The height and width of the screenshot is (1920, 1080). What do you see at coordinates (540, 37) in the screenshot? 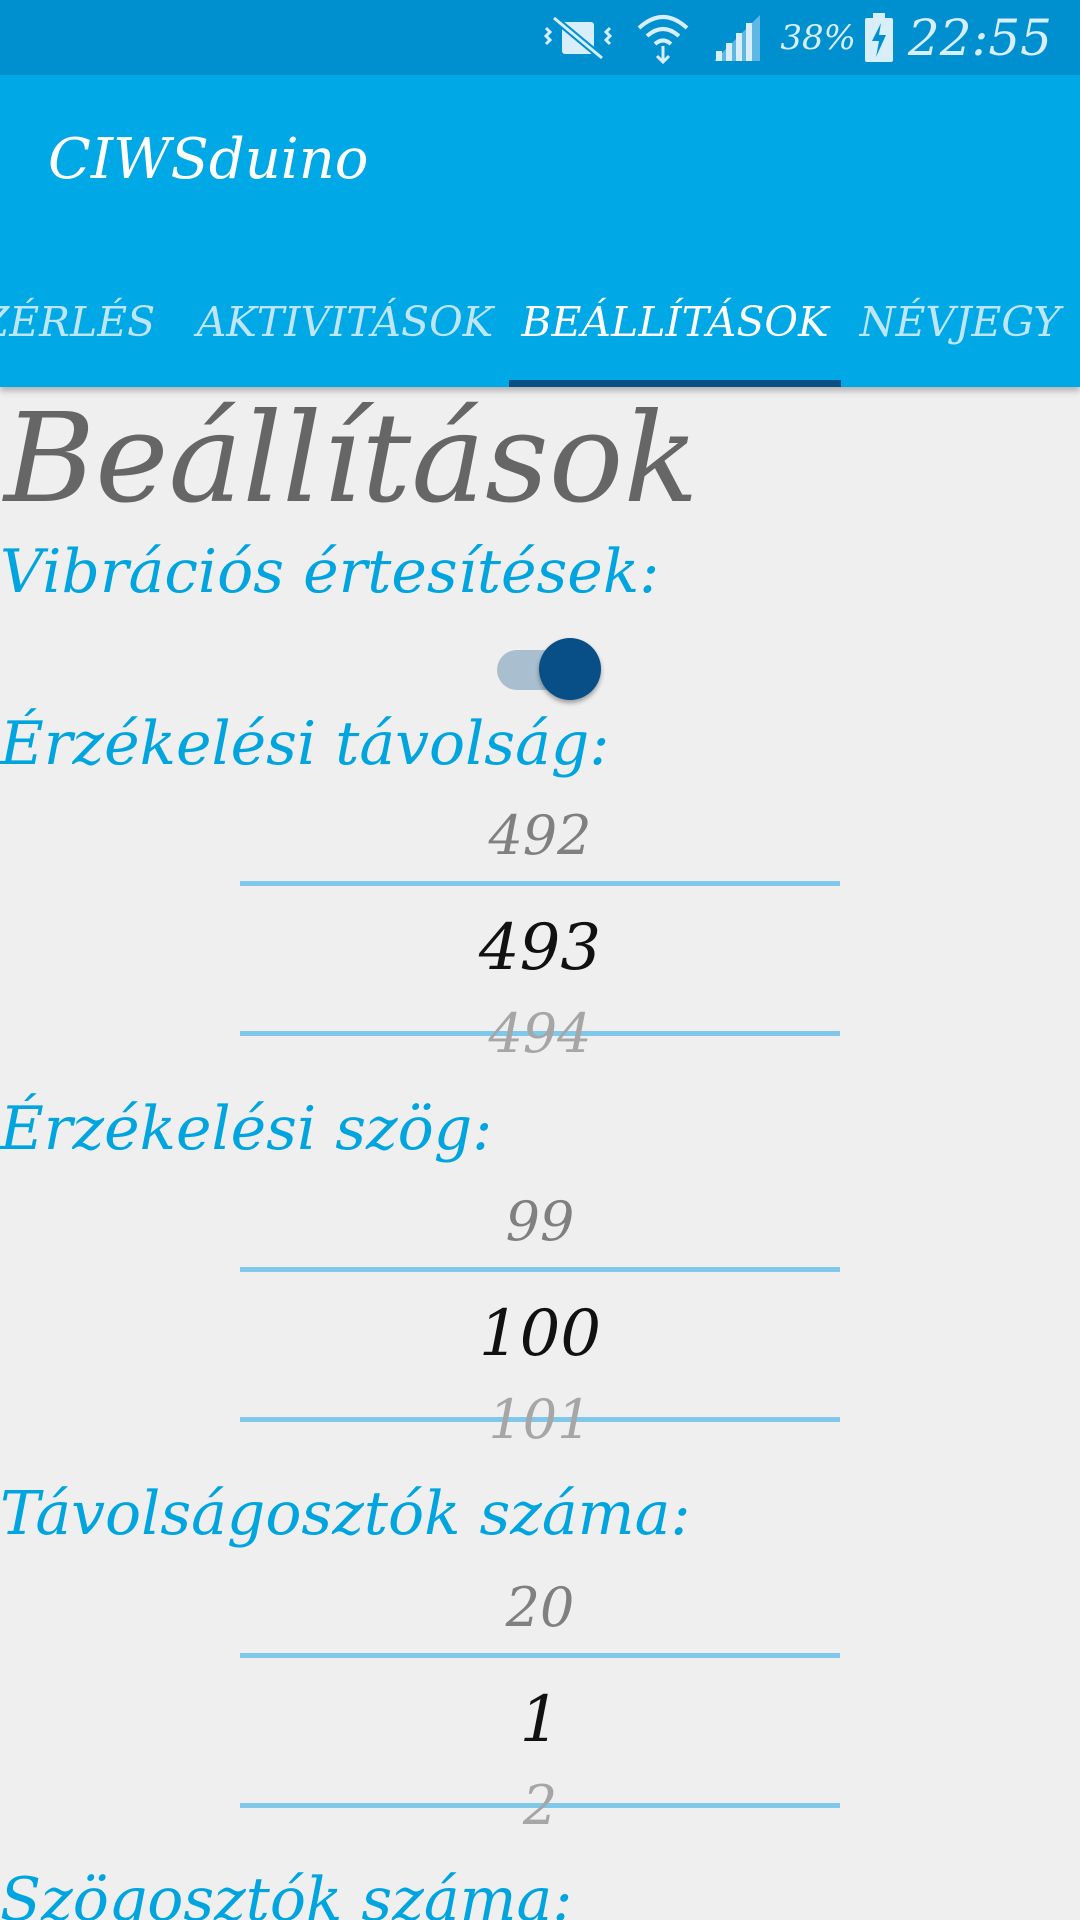
I see `status-bar: 38% 22:55` at bounding box center [540, 37].